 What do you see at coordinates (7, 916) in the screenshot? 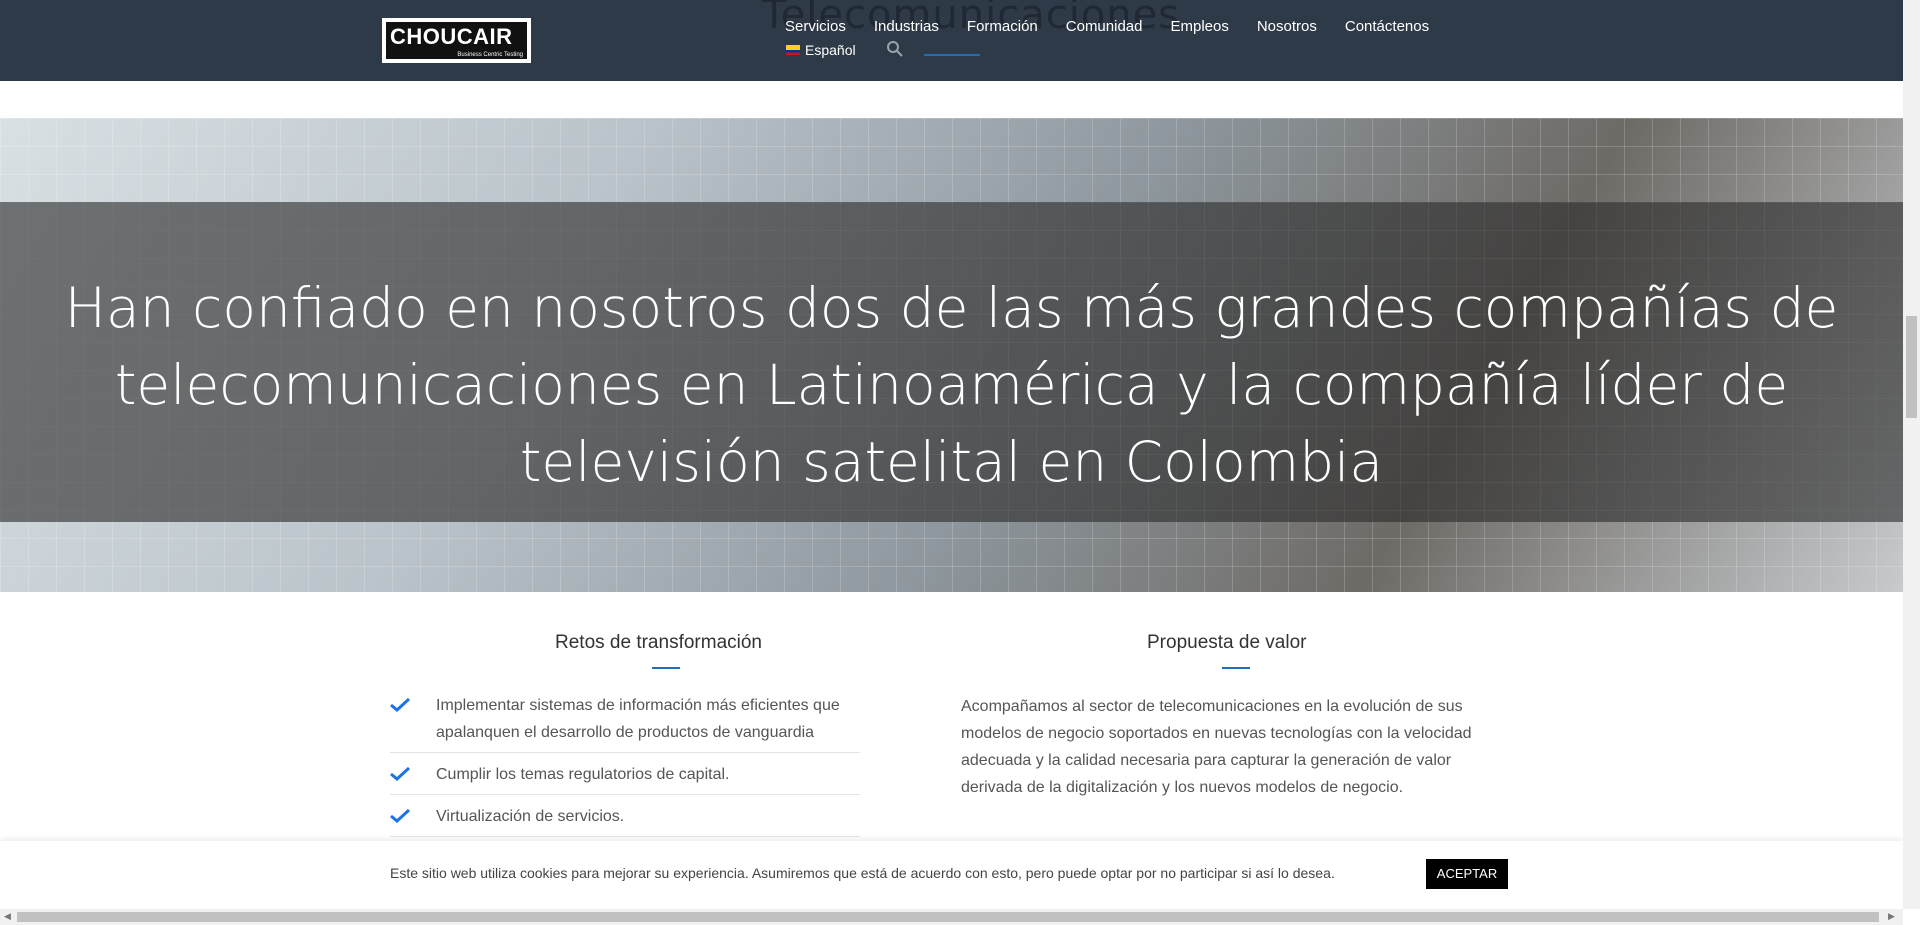
I see `scroll-left-arrow-icon: ◀` at bounding box center [7, 916].